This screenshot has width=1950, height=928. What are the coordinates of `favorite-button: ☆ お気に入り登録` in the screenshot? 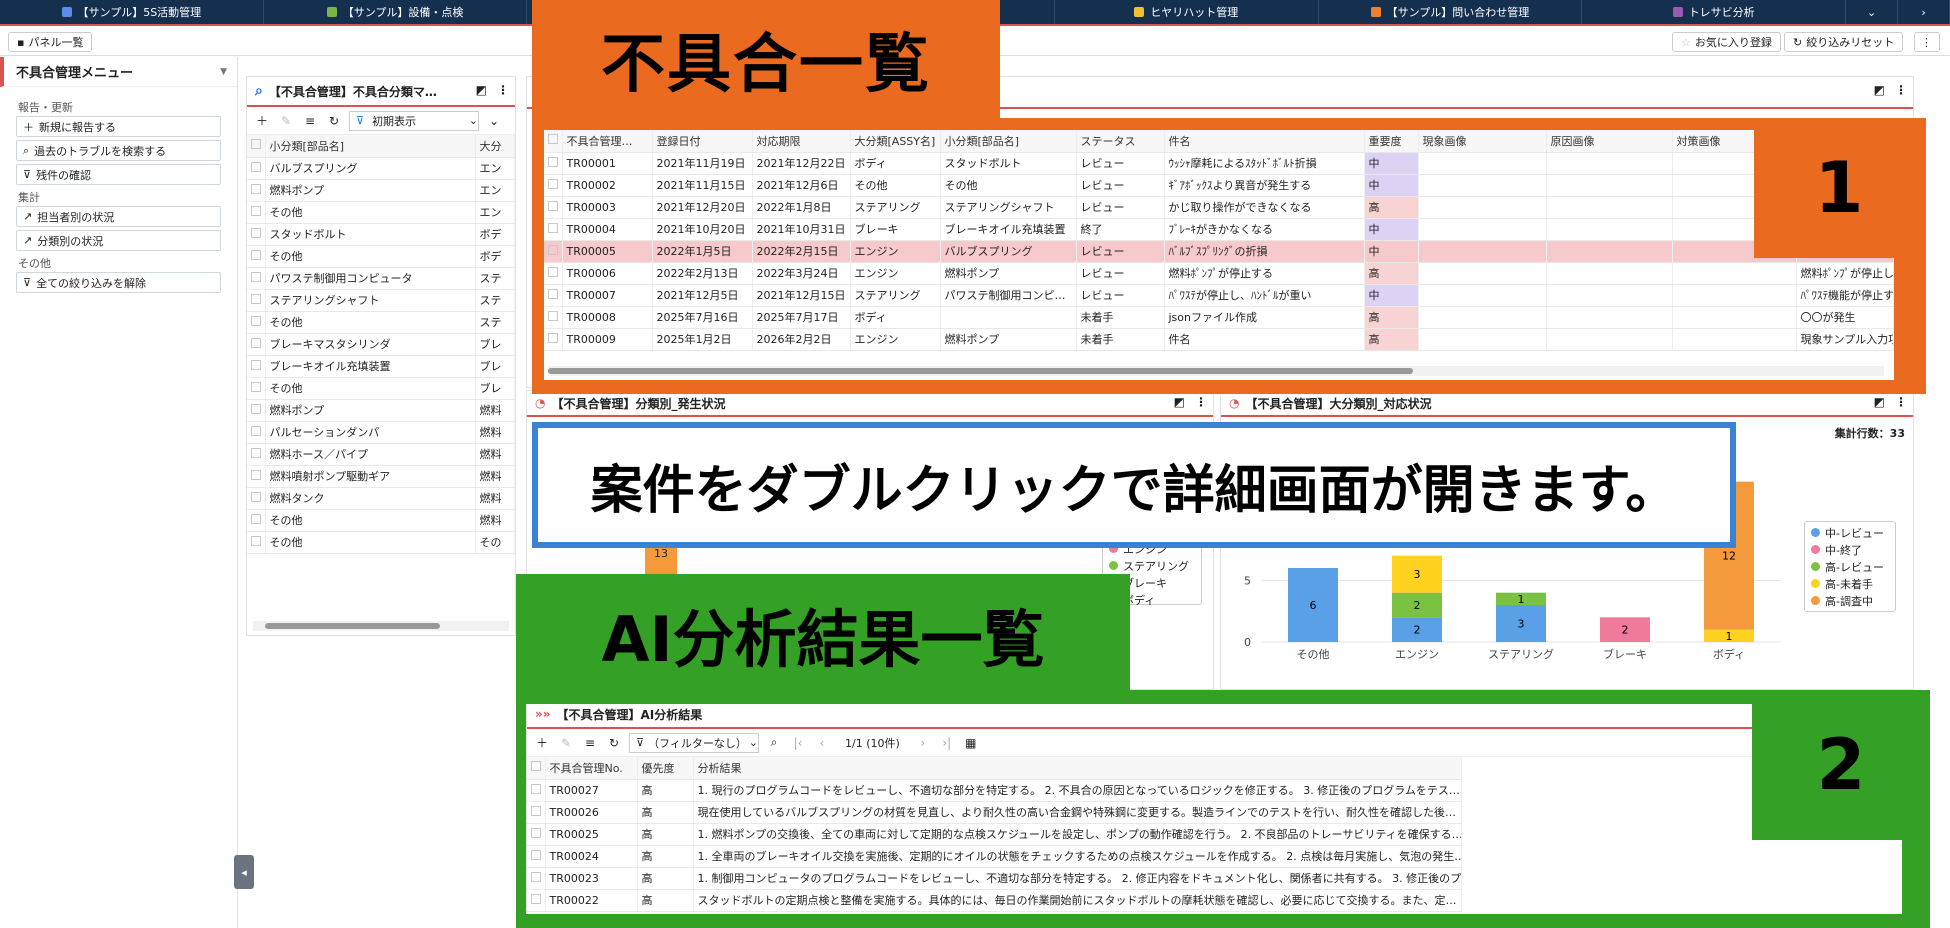 It's located at (1726, 42).